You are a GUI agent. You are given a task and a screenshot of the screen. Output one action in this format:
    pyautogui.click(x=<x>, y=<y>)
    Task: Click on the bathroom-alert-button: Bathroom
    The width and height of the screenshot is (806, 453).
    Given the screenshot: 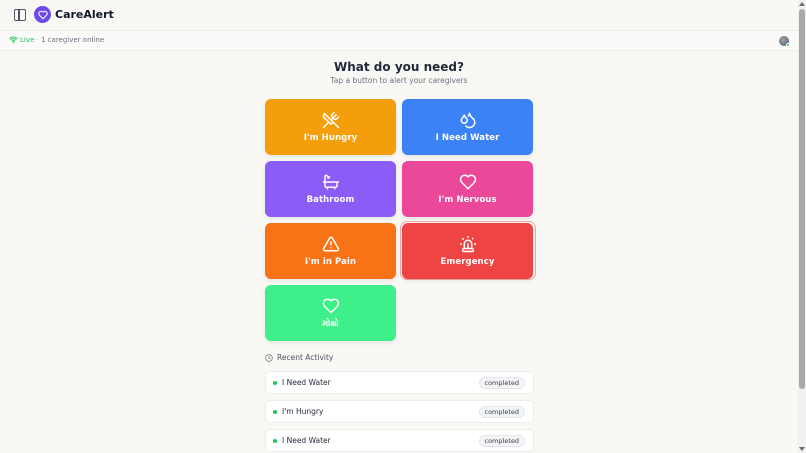 What is the action you would take?
    pyautogui.click(x=330, y=189)
    